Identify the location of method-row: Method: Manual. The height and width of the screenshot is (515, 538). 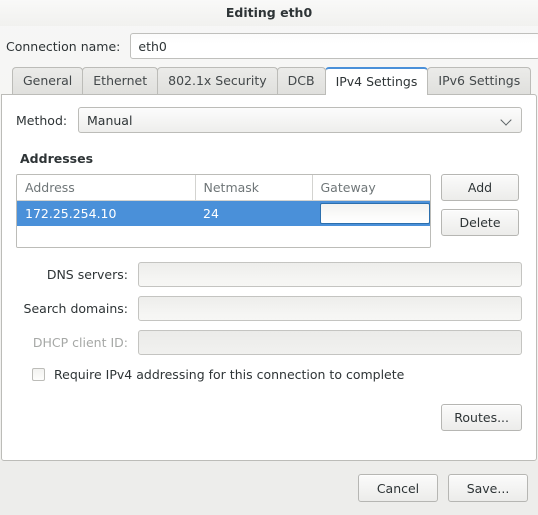
(269, 120).